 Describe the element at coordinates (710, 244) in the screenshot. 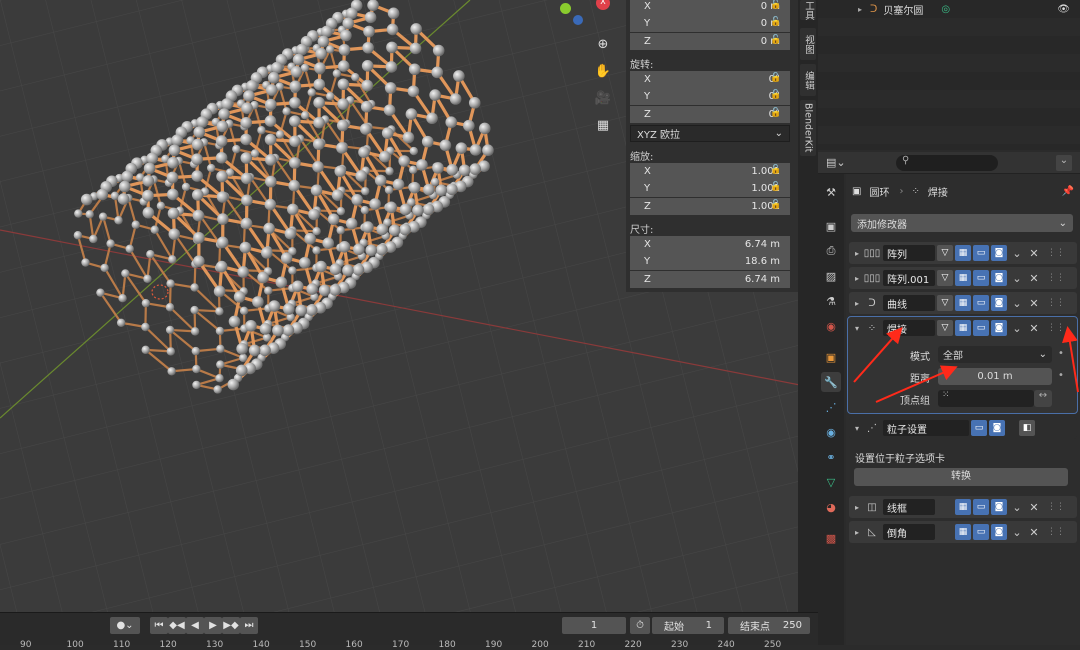

I see `dimension-x-field: X6.74 m` at that location.